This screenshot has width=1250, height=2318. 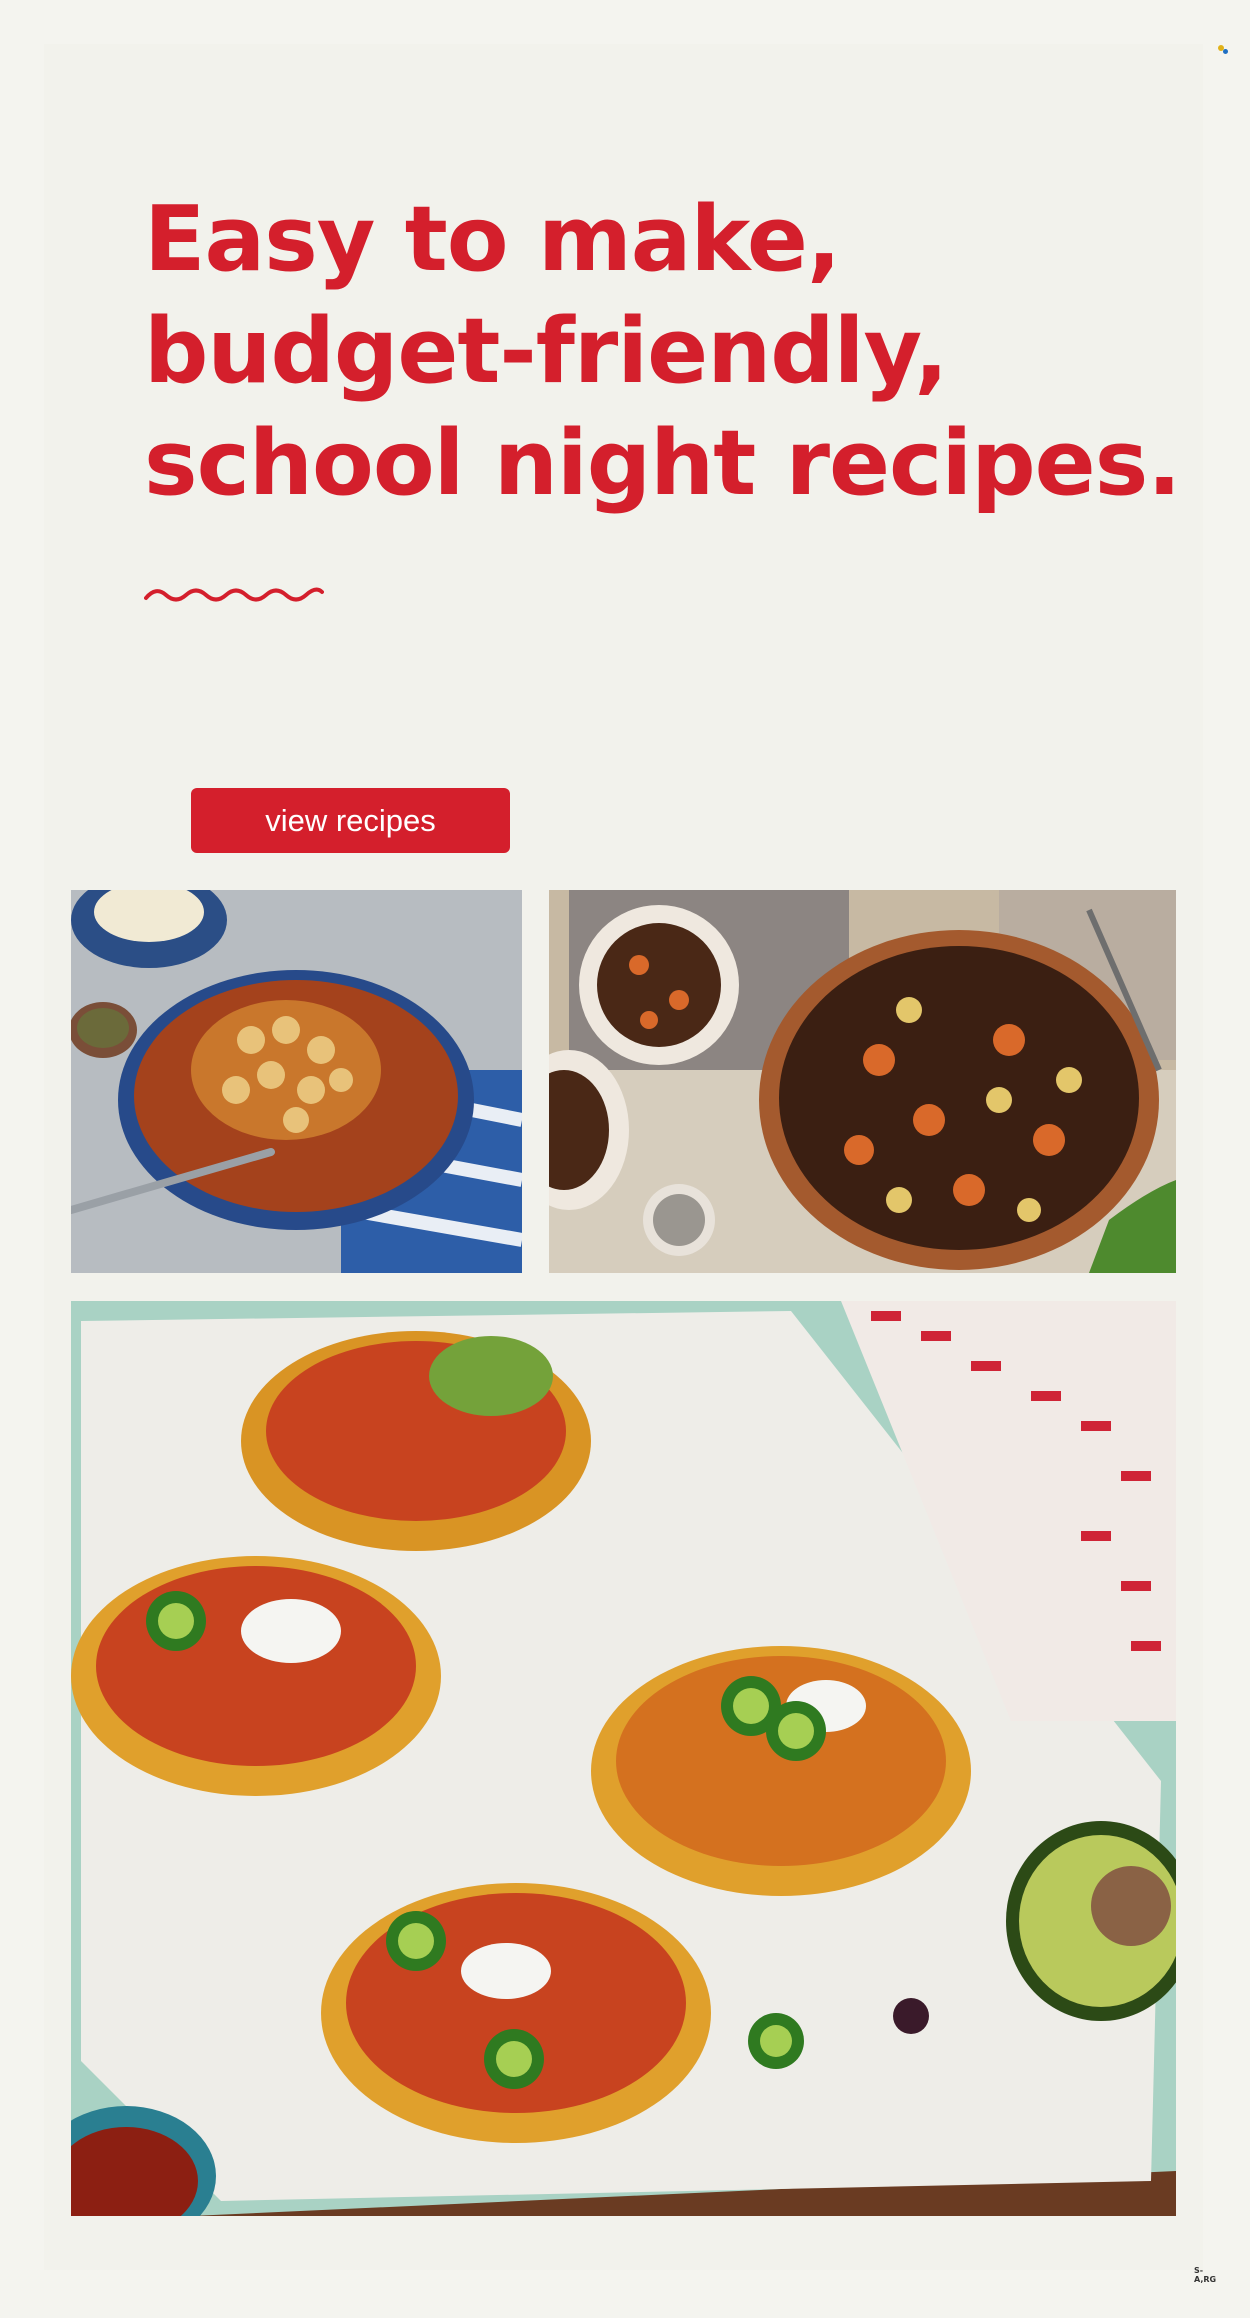 What do you see at coordinates (546, 351) in the screenshot?
I see `headline-line-2: budget-friendly,` at bounding box center [546, 351].